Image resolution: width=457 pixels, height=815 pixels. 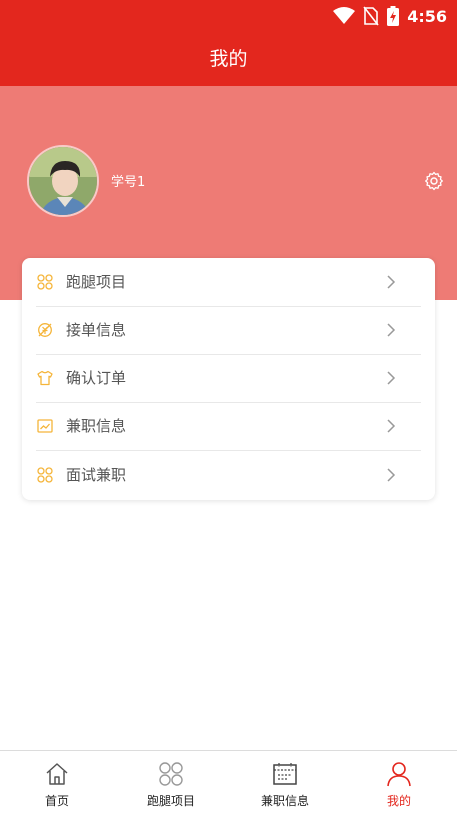 I want to click on tab-errand-projects: 跑腿项目, so click(x=171, y=783).